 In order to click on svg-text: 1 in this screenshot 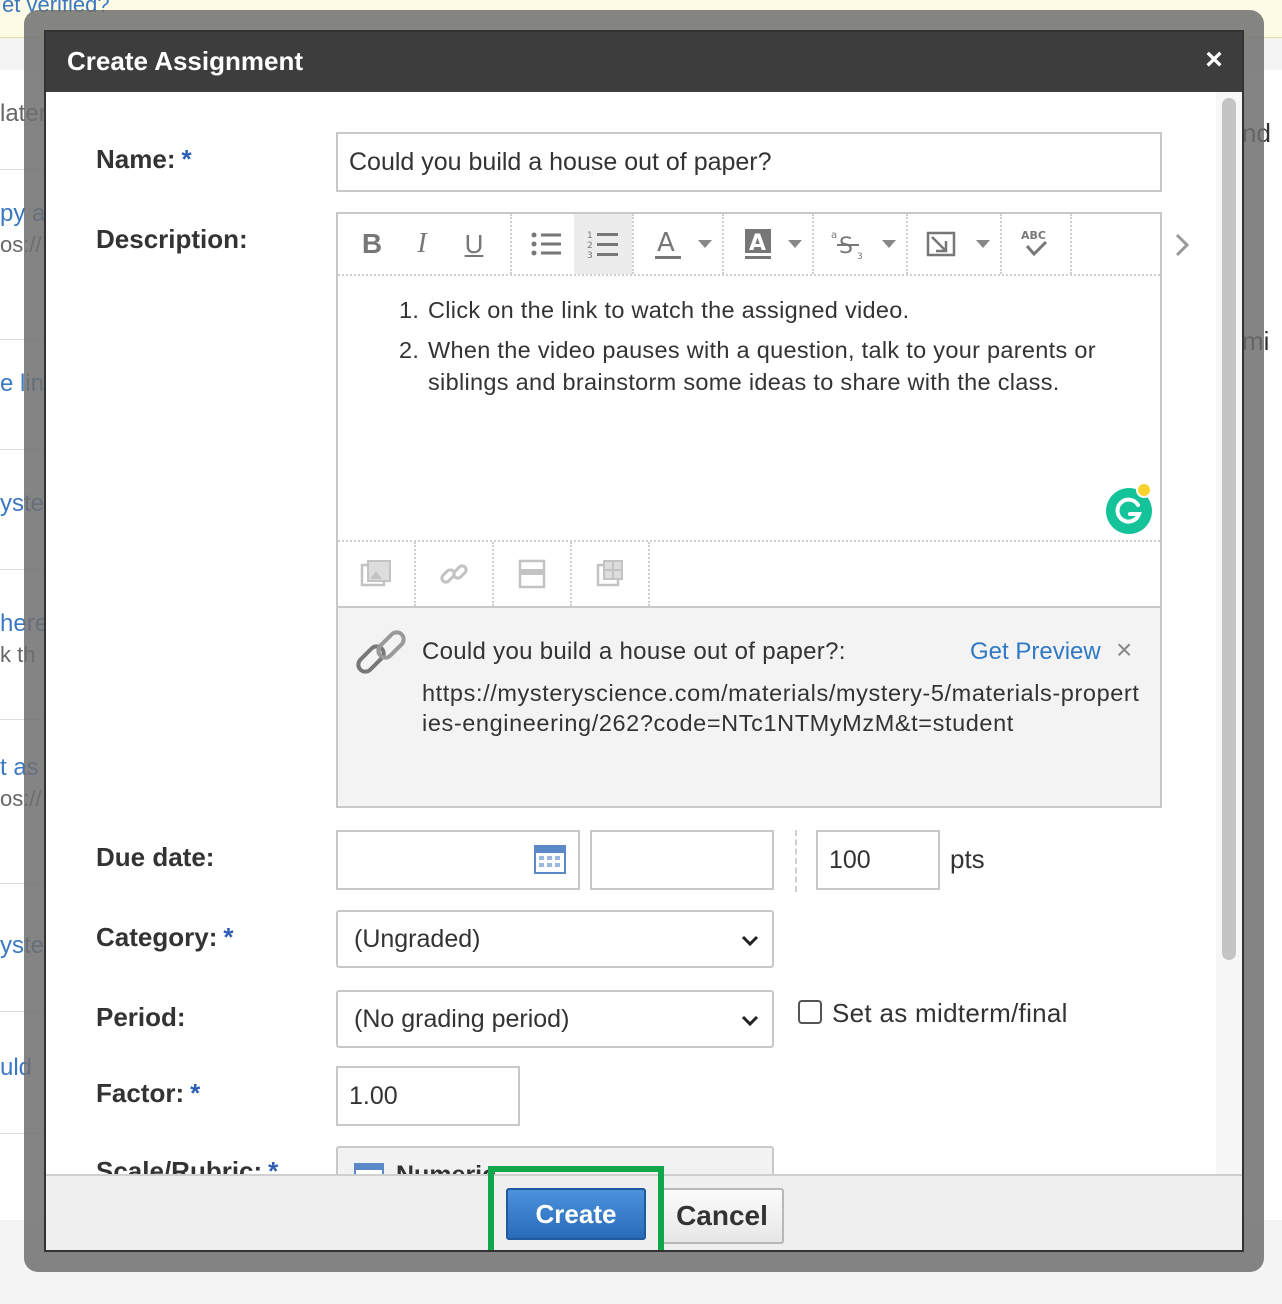, I will do `click(590, 236)`.